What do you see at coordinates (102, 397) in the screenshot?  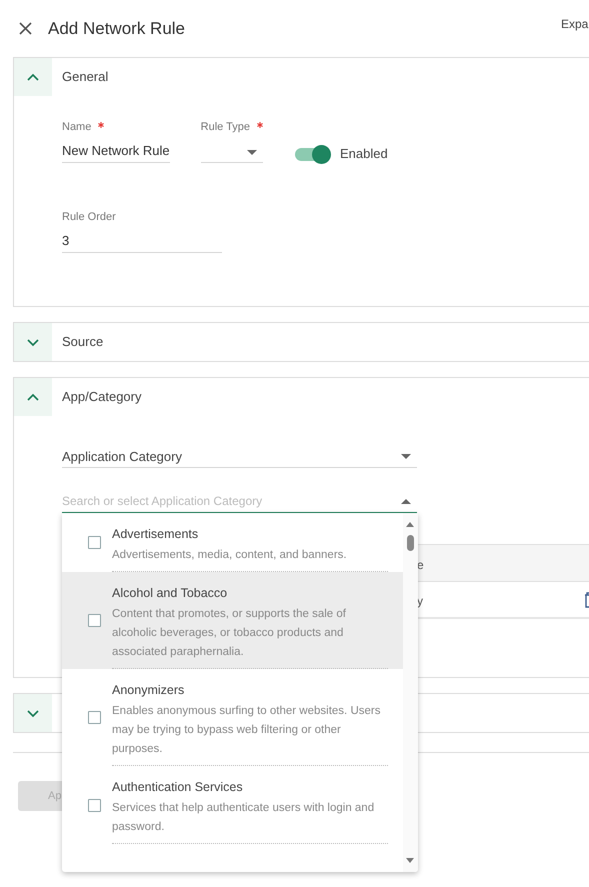 I see `section-title: App/Category` at bounding box center [102, 397].